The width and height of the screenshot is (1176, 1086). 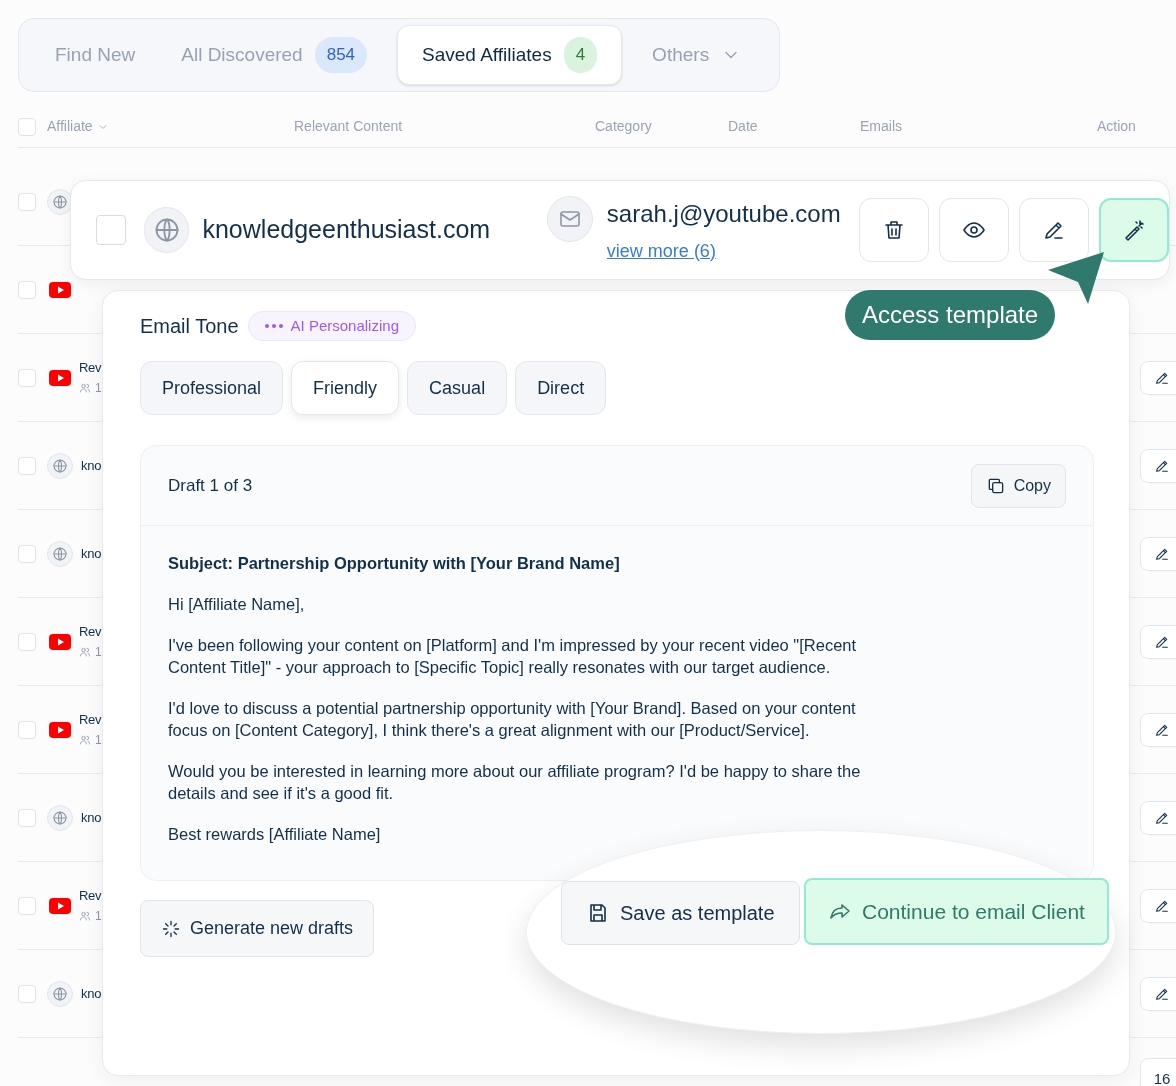 What do you see at coordinates (561, 388) in the screenshot?
I see `tone-option: Direct` at bounding box center [561, 388].